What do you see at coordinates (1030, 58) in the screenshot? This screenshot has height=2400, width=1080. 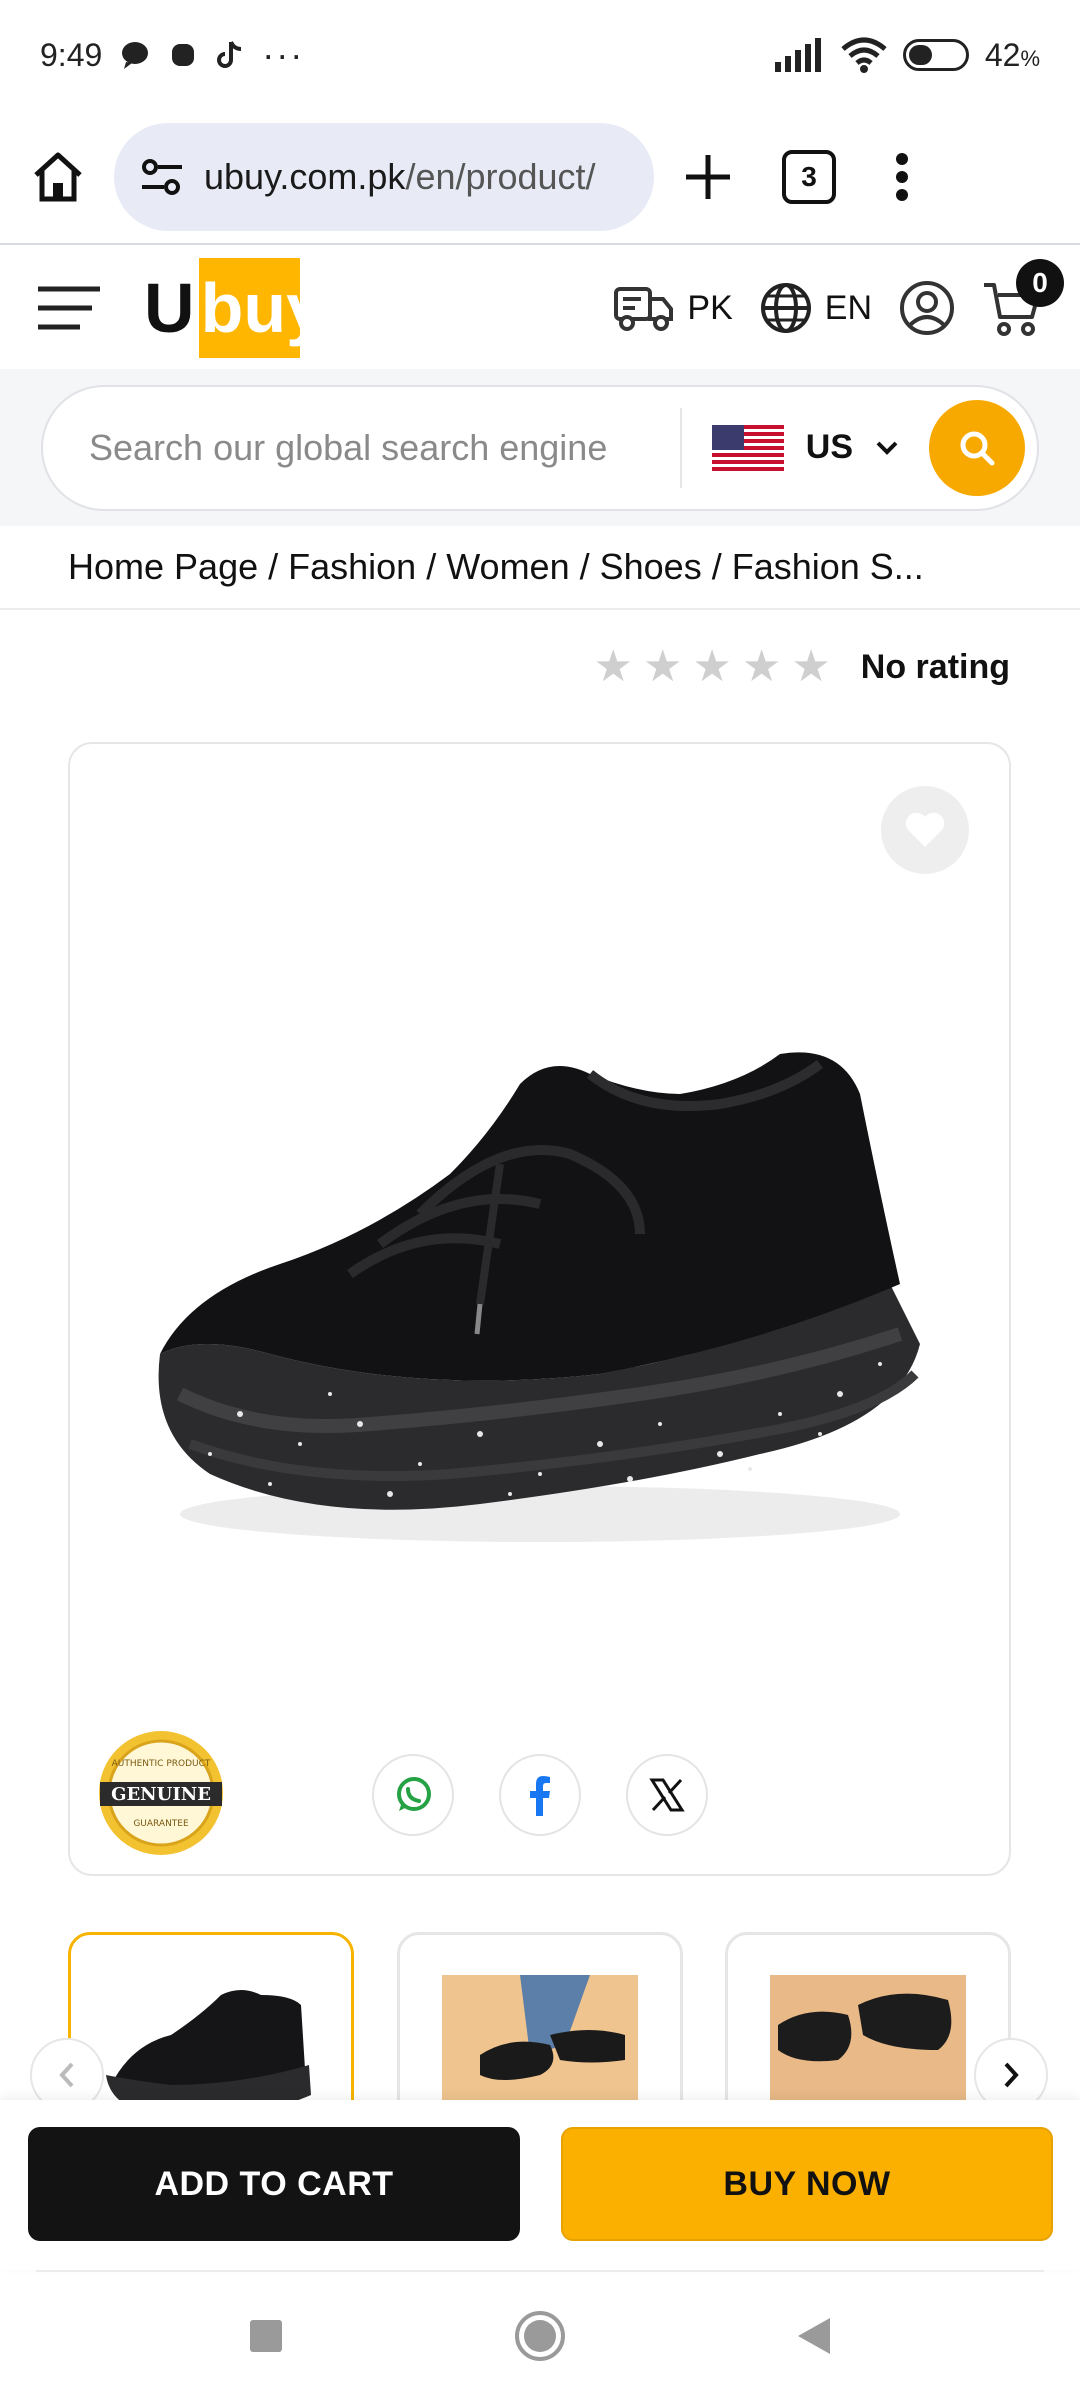 I see `battery-unit: %` at bounding box center [1030, 58].